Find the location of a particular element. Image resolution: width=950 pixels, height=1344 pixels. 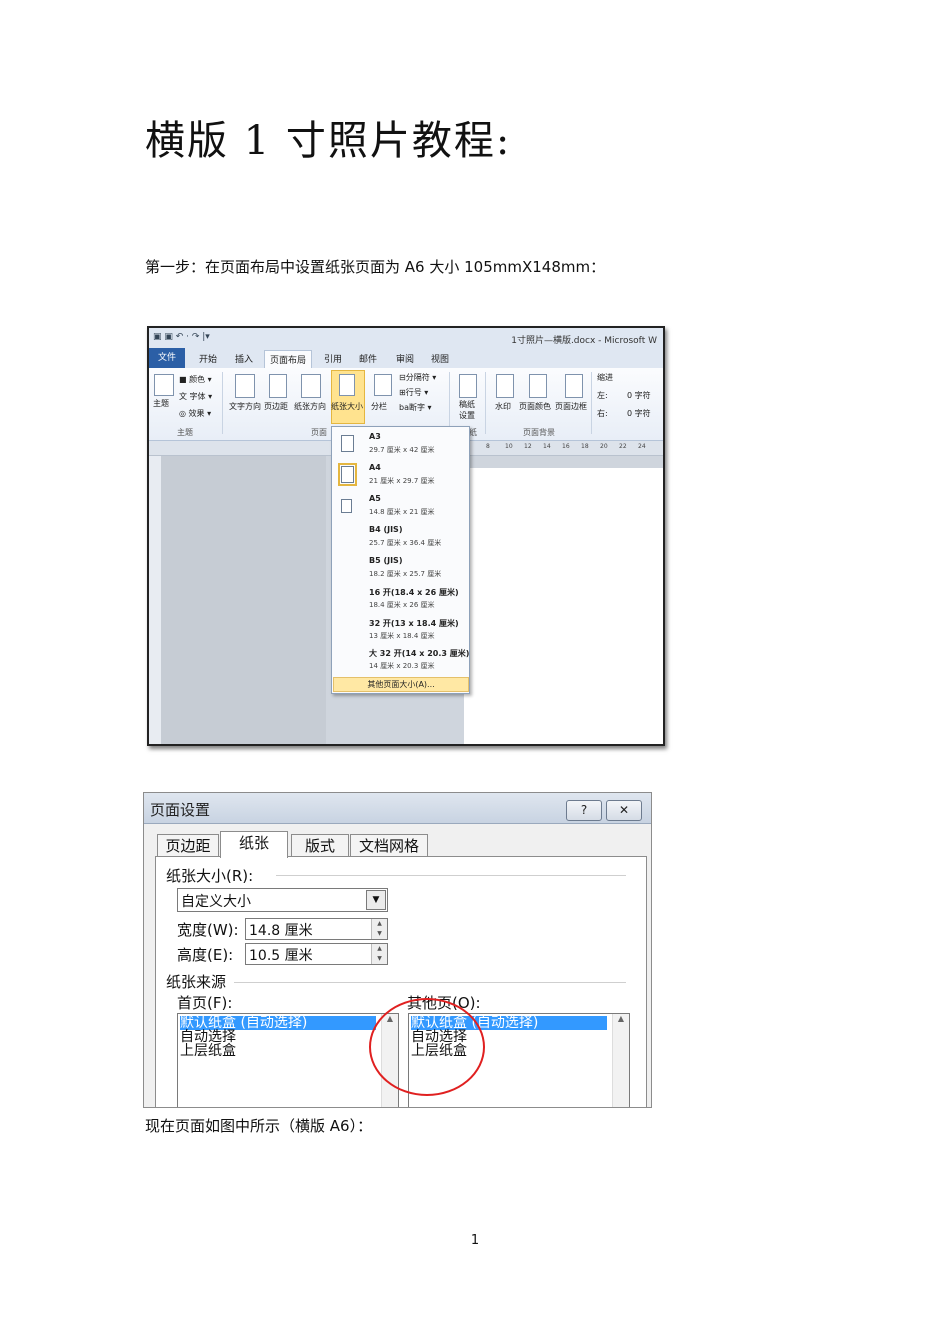

draft-paper-icon is located at coordinates (468, 386).